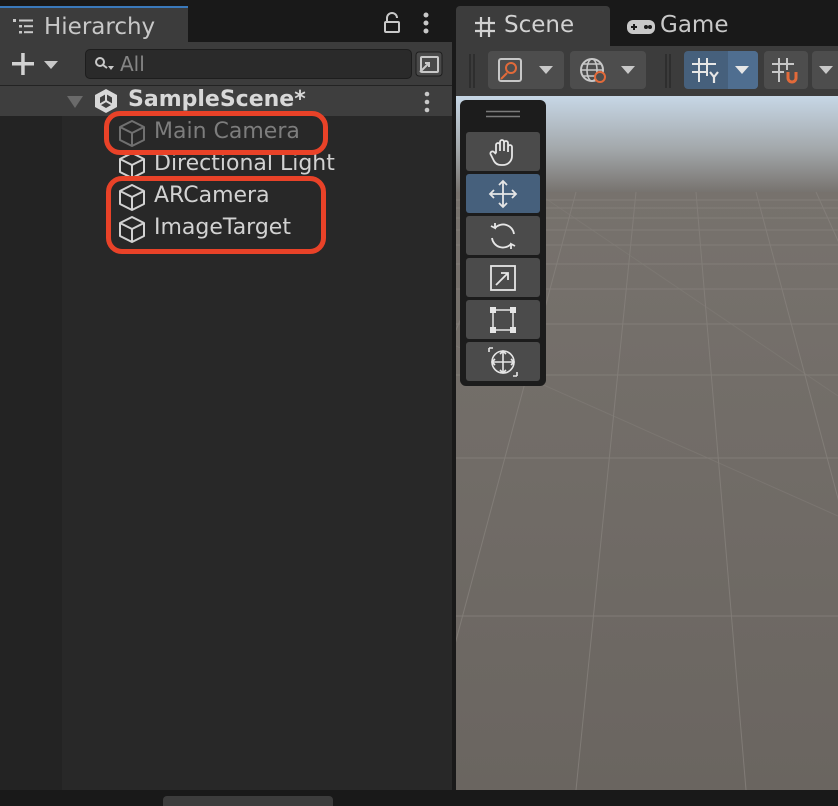 This screenshot has height=806, width=838. I want to click on hand-tool-button, so click(503, 151).